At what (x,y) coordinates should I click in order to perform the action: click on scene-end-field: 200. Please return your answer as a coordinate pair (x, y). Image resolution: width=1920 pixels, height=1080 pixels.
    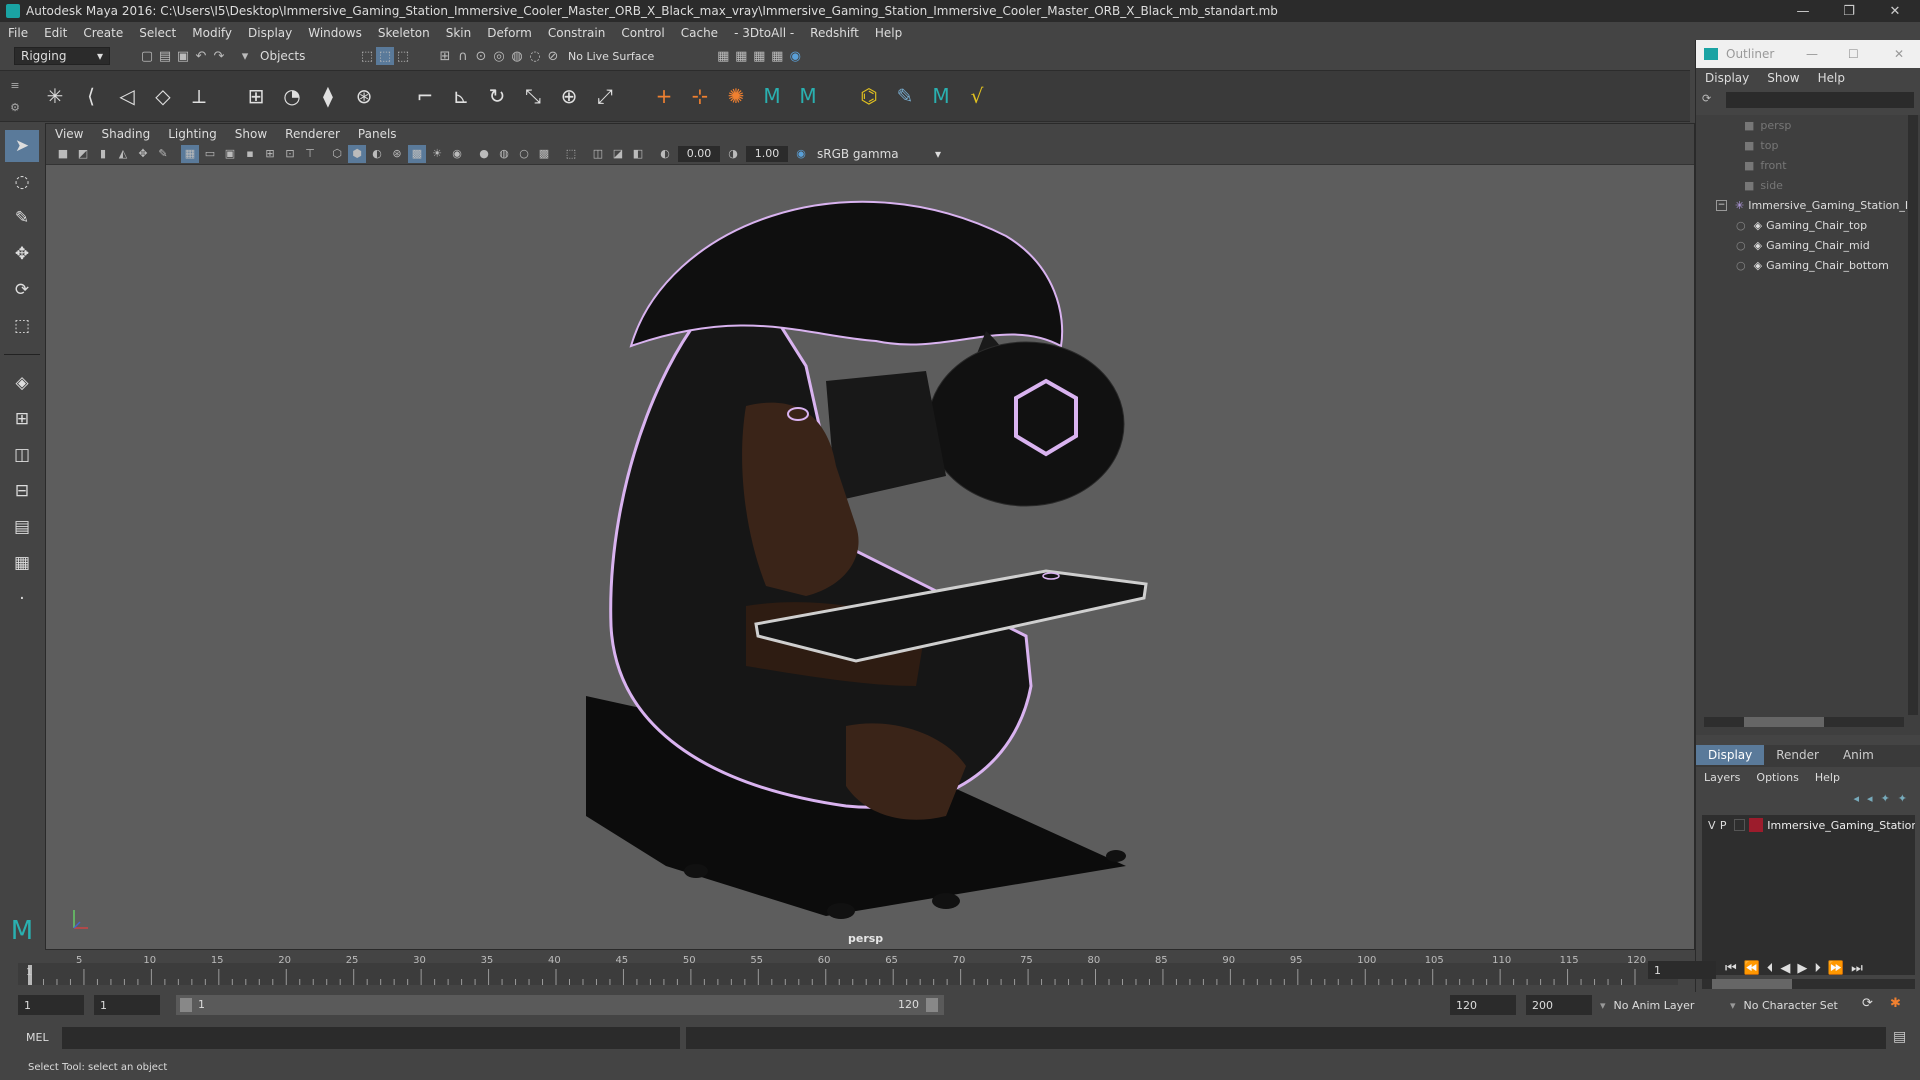
    Looking at the image, I should click on (1559, 1005).